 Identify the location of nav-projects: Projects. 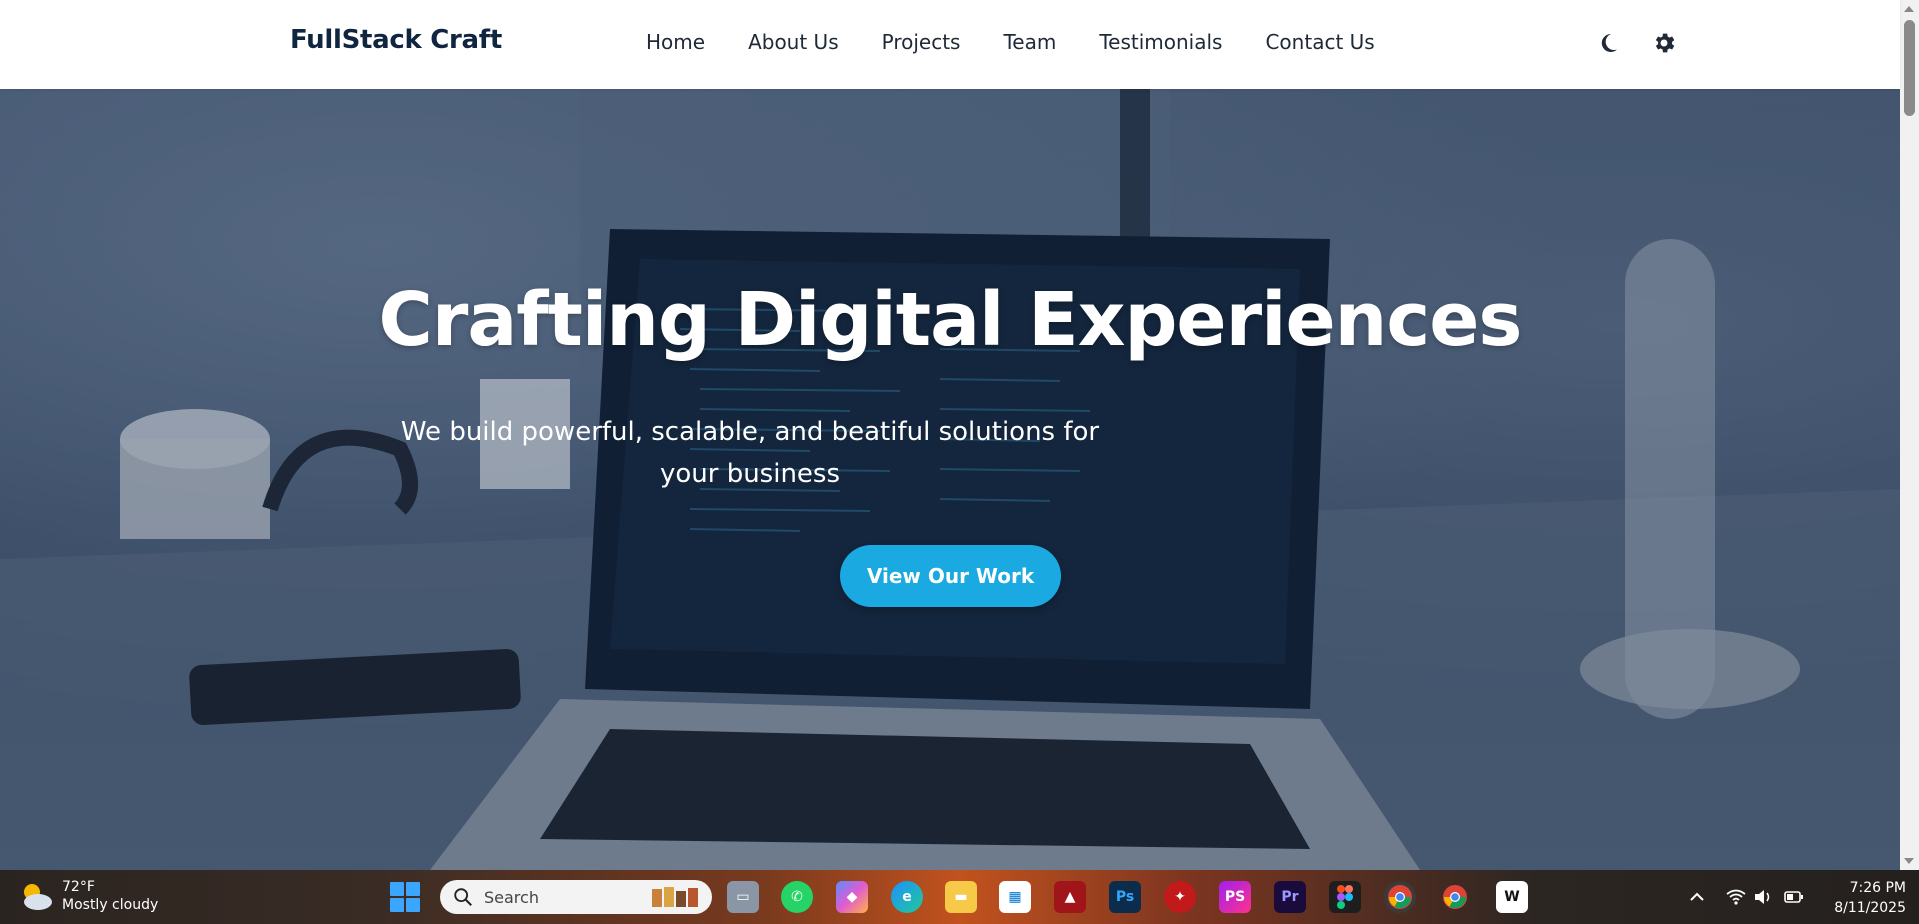
(921, 42).